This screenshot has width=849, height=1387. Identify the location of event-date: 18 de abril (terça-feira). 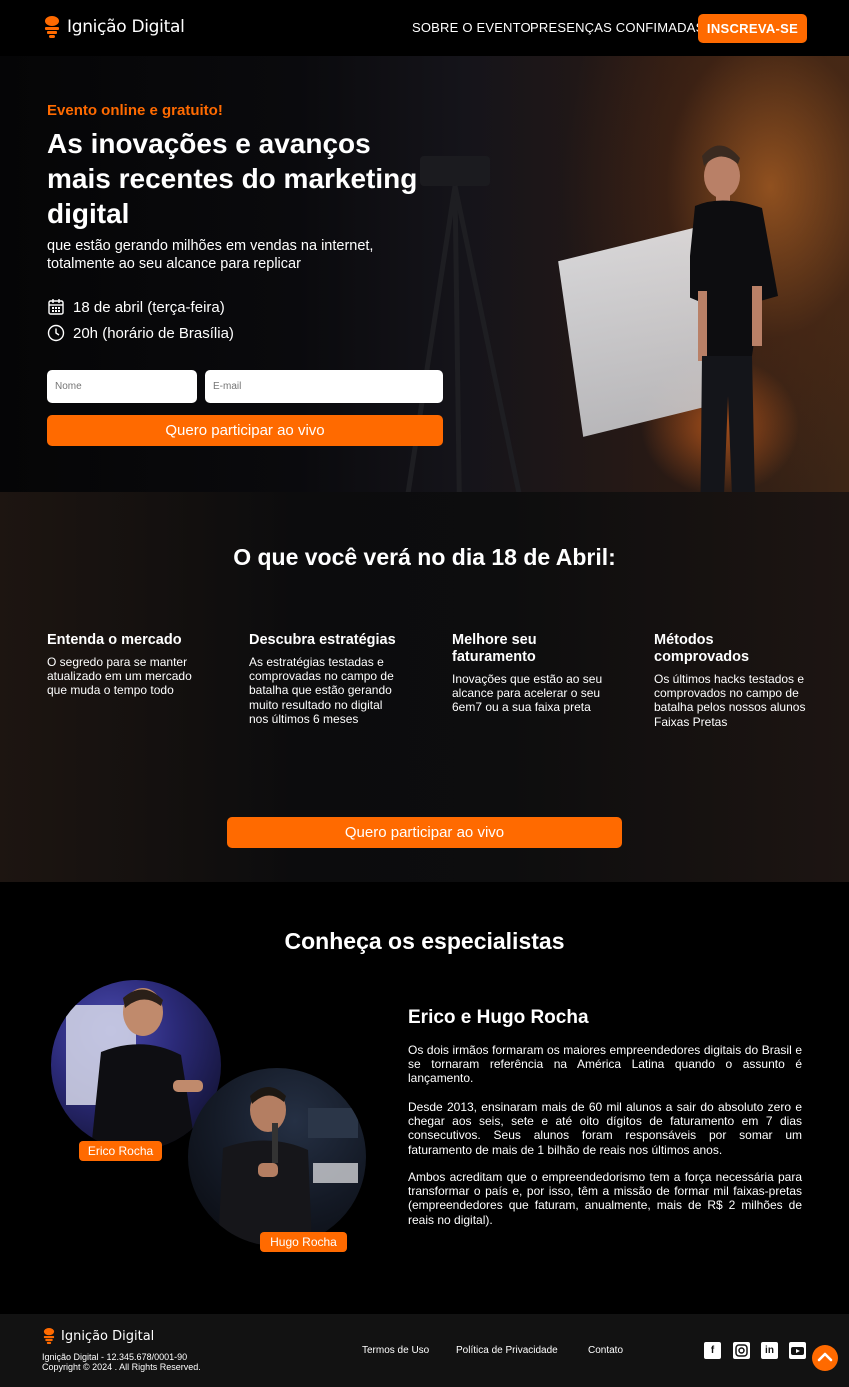
(136, 307).